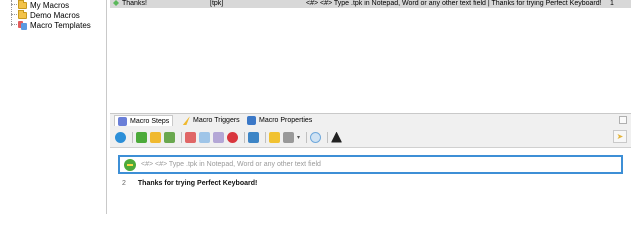 This screenshot has width=631, height=240. What do you see at coordinates (298, 137) in the screenshot?
I see `chevron-down-icon: ▾` at bounding box center [298, 137].